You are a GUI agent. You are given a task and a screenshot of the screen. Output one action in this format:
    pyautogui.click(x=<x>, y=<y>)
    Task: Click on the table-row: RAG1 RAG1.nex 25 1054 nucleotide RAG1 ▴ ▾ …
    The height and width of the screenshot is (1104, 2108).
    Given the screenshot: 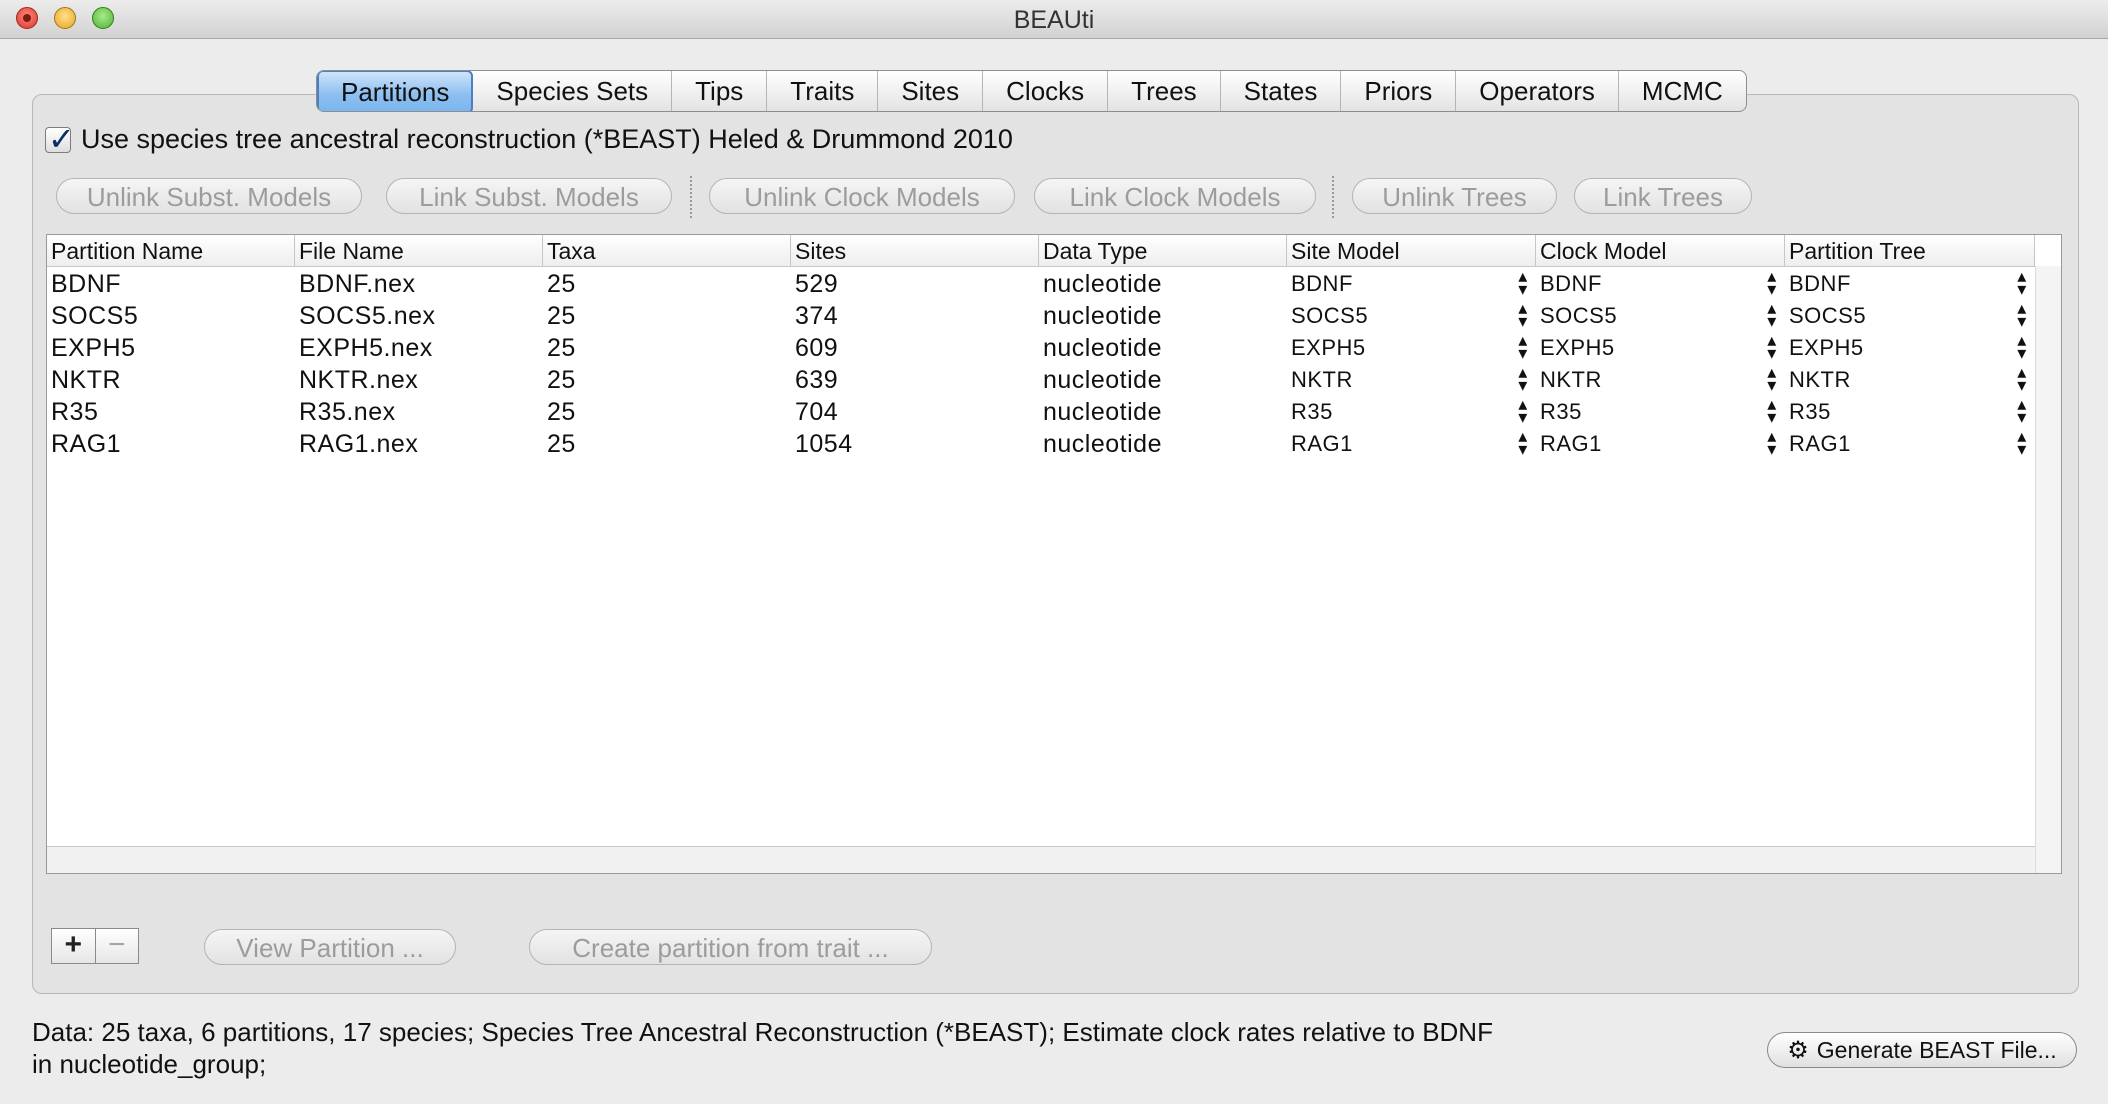 What is the action you would take?
    pyautogui.click(x=1041, y=443)
    